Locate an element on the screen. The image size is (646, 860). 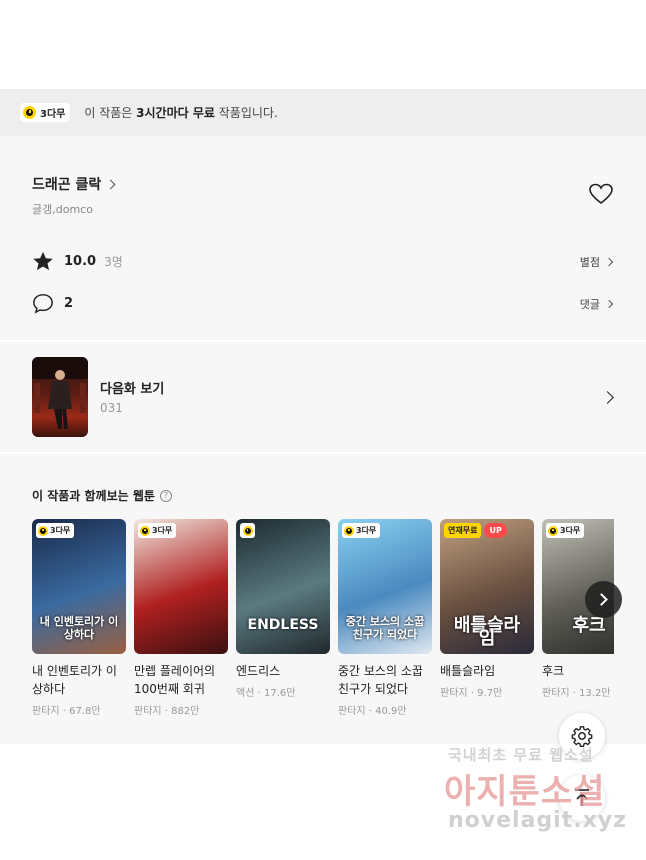
notice-text: 이 작품은 3시간마다 무료 작품입니다. is located at coordinates (180, 112).